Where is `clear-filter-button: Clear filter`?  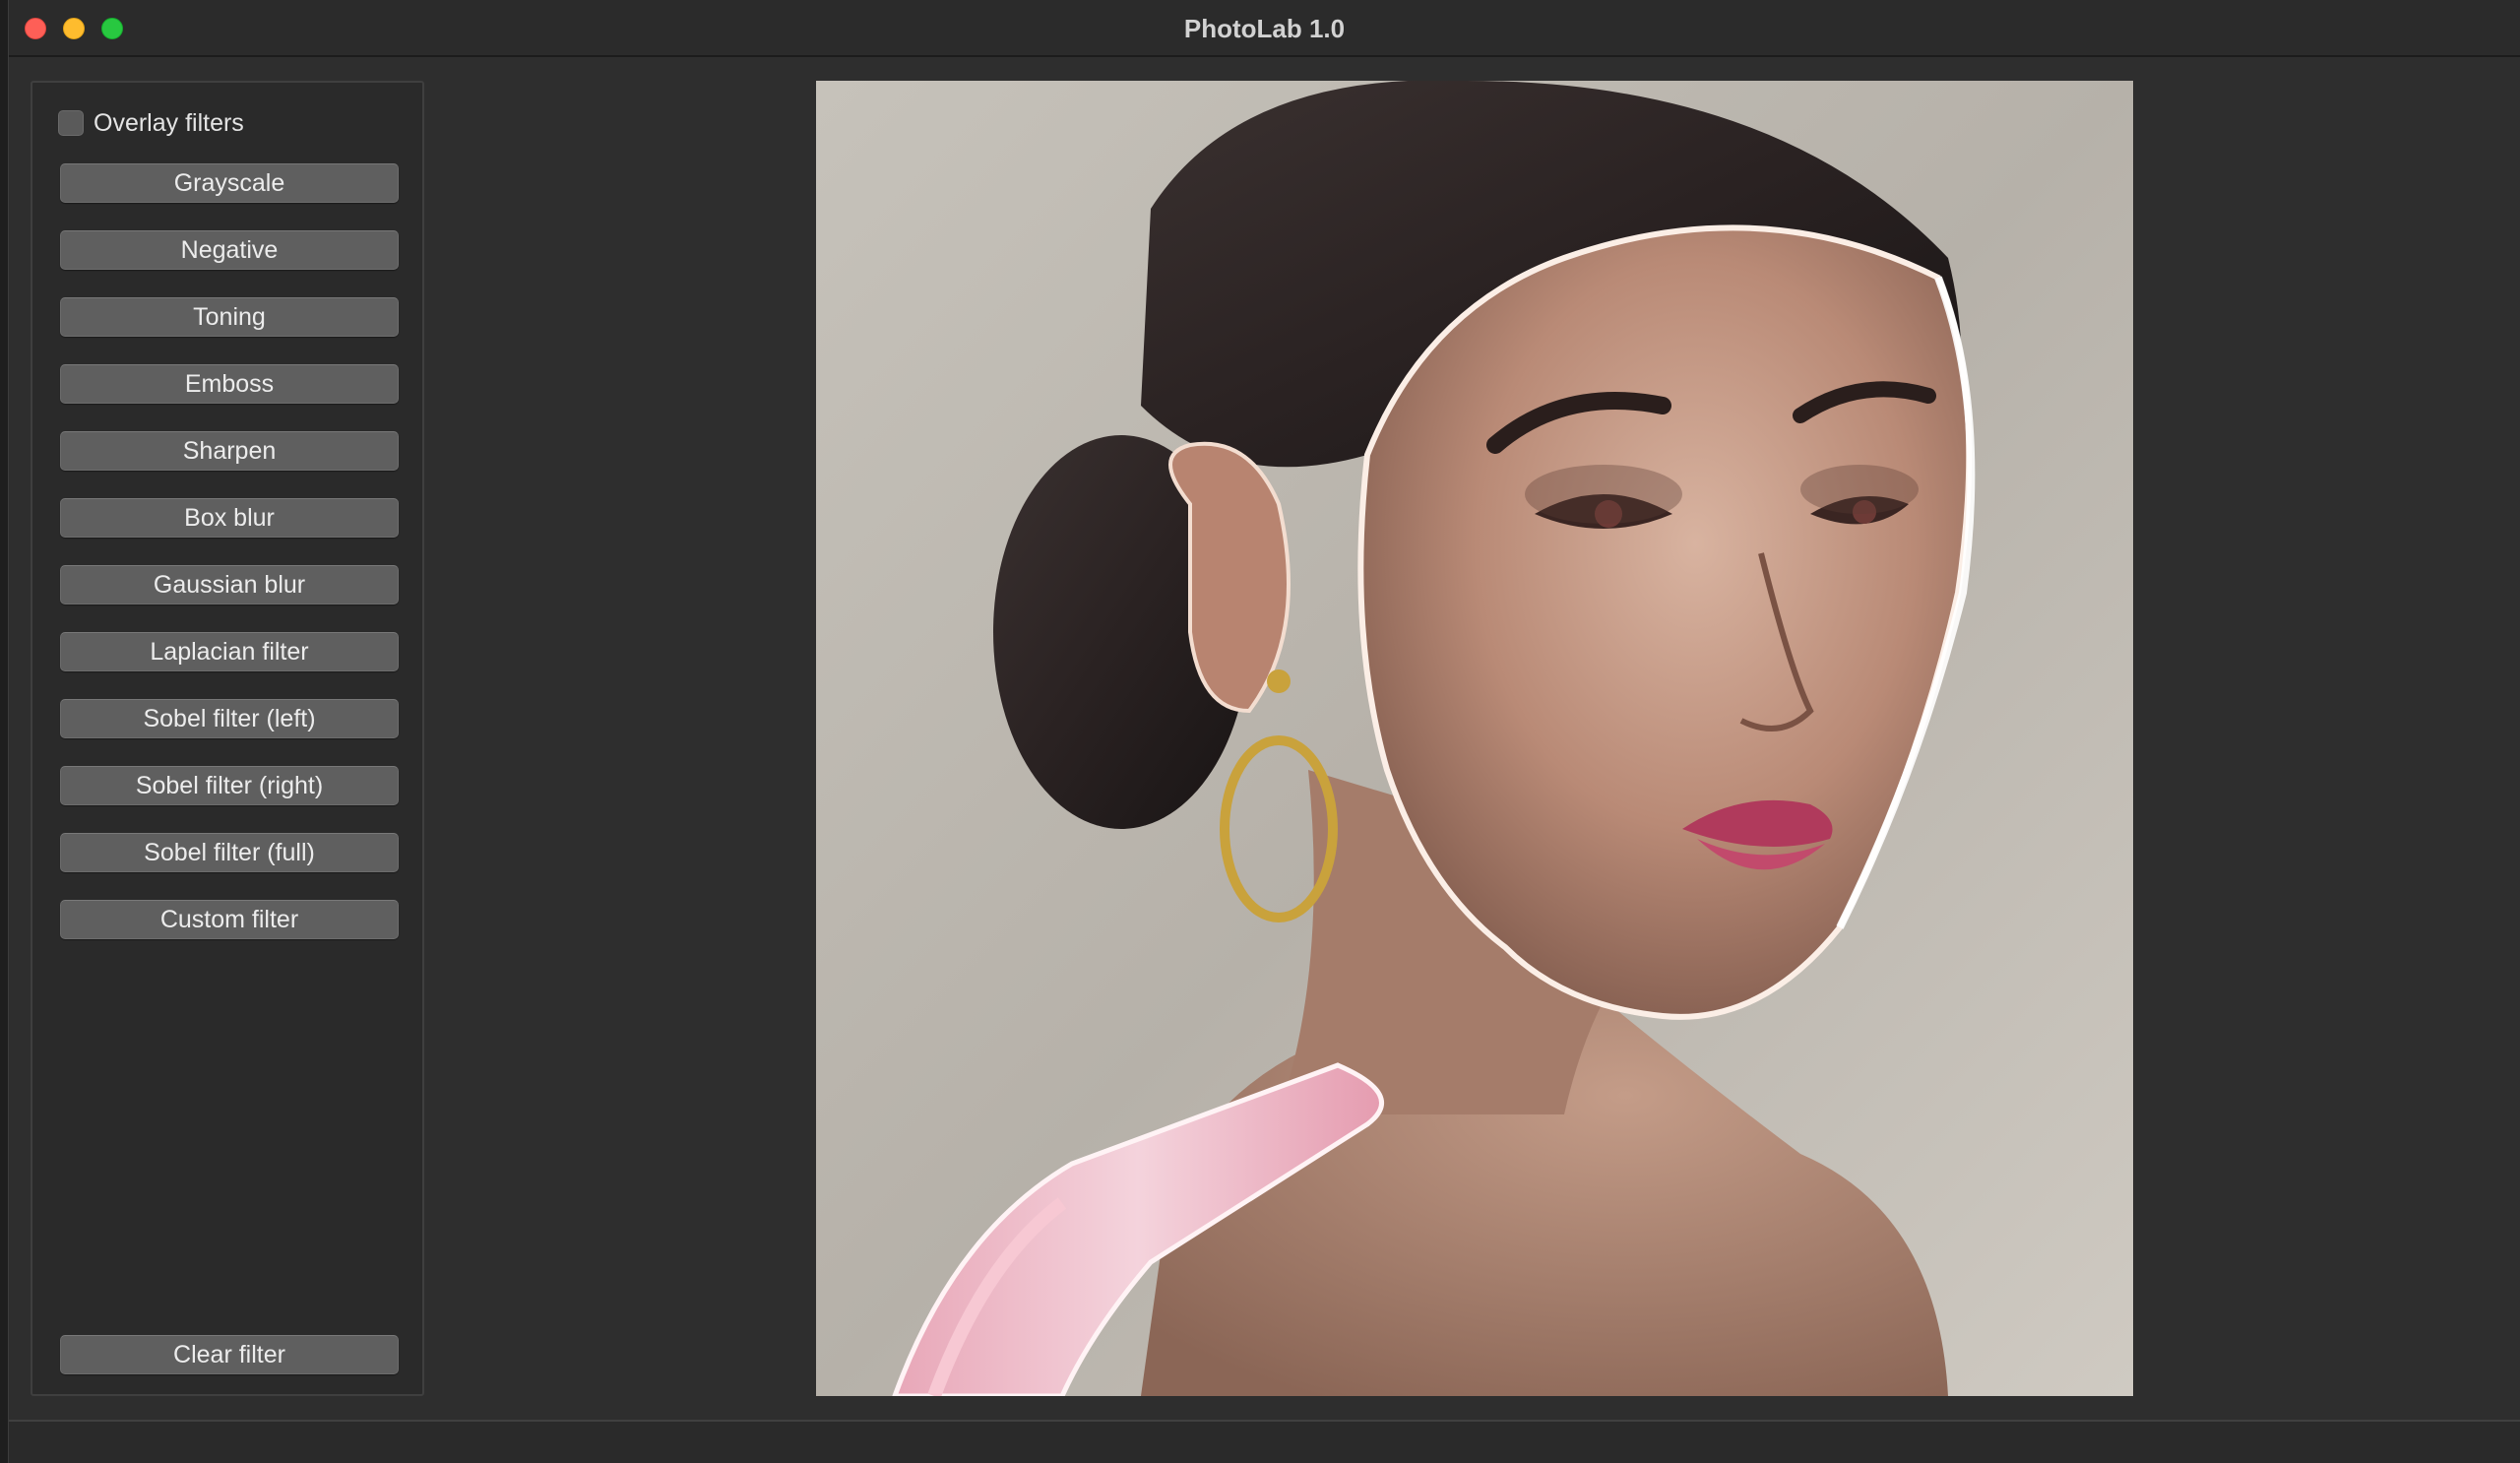
clear-filter-button: Clear filter is located at coordinates (229, 1354).